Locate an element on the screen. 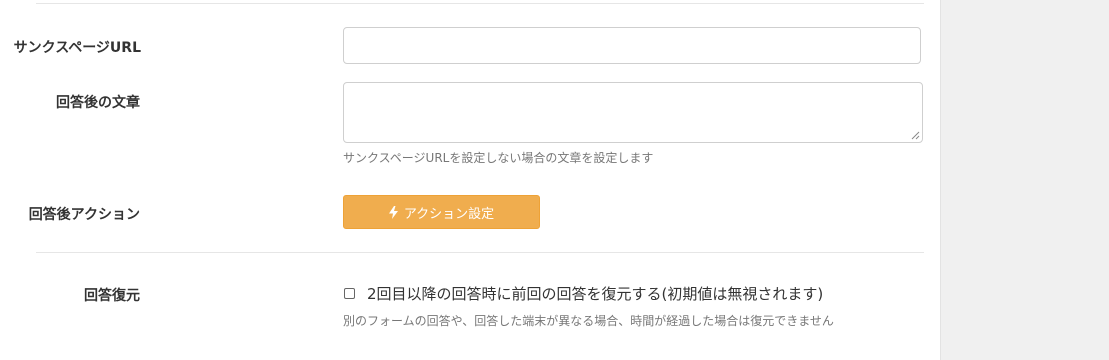  restore-checkbox is located at coordinates (349, 293).